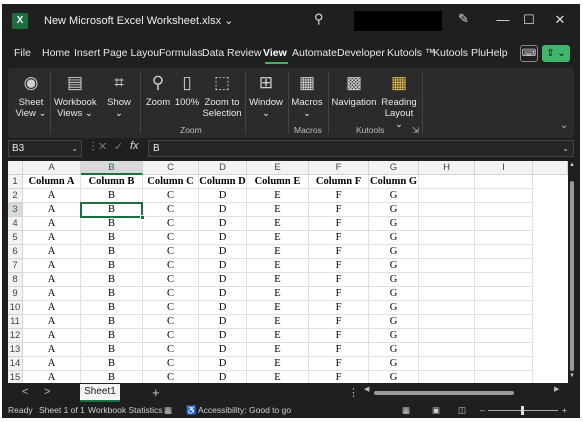  I want to click on insert-function-icon: fx, so click(134, 146).